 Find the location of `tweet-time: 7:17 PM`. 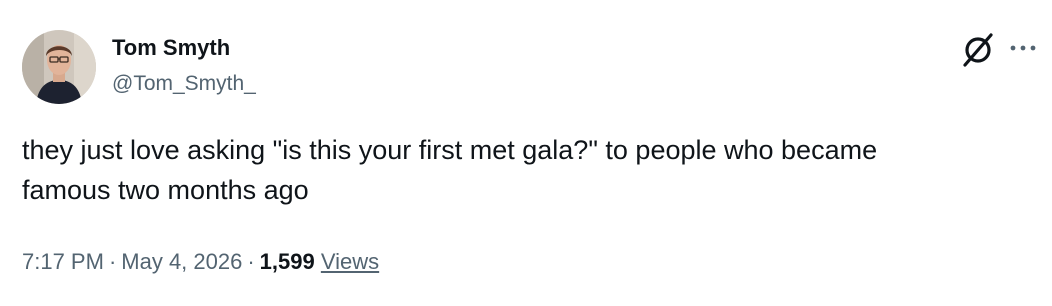

tweet-time: 7:17 PM is located at coordinates (63, 261).